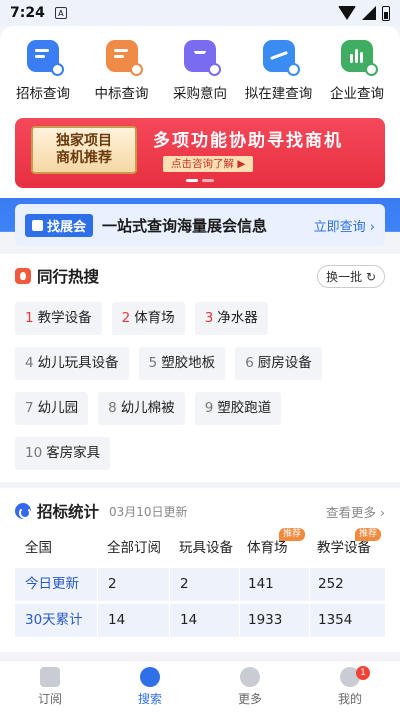 The height and width of the screenshot is (712, 400). What do you see at coordinates (68, 512) in the screenshot?
I see `stats-title: 招标统计` at bounding box center [68, 512].